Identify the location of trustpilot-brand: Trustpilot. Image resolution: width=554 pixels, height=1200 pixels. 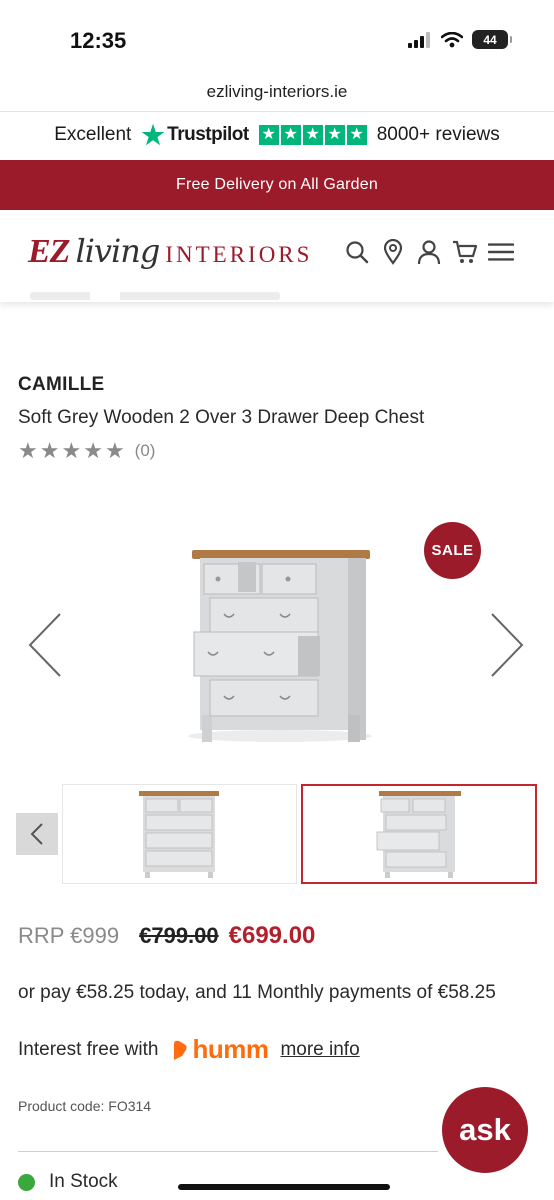
(208, 134).